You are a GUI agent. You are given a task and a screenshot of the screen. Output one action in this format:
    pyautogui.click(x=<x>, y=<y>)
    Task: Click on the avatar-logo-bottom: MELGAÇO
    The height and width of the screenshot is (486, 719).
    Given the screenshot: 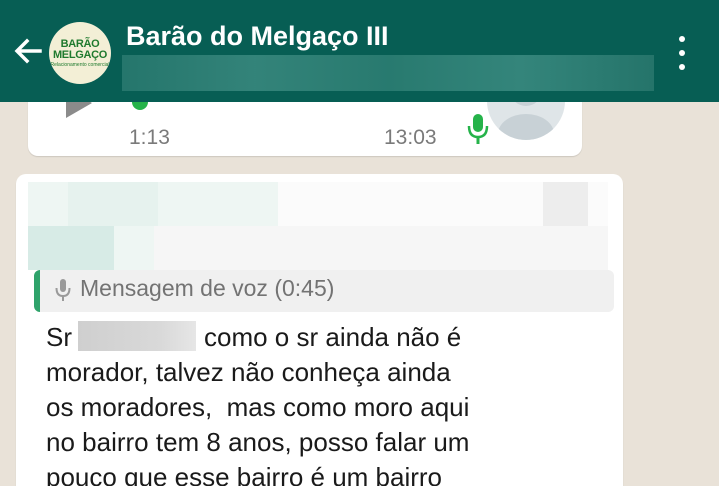 What is the action you would take?
    pyautogui.click(x=80, y=54)
    